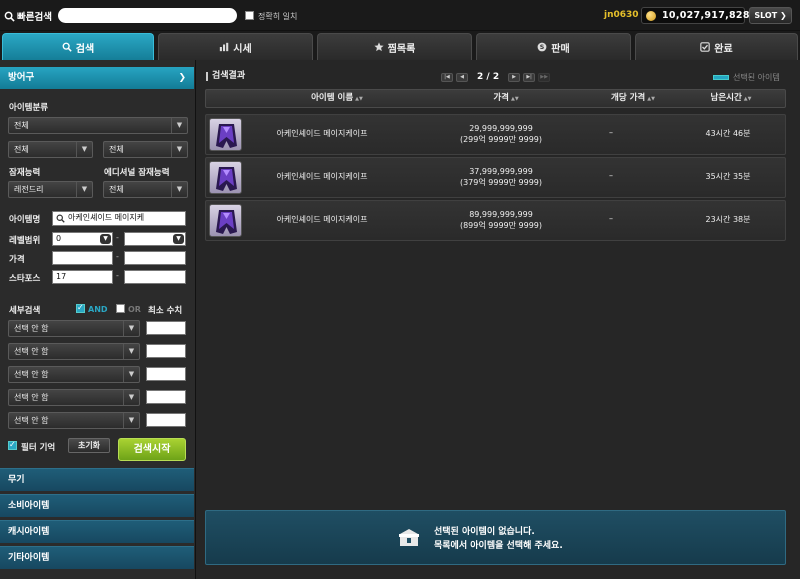 This screenshot has height=579, width=800. Describe the element at coordinates (225, 76) in the screenshot. I see `results-title: 검색결과` at that location.